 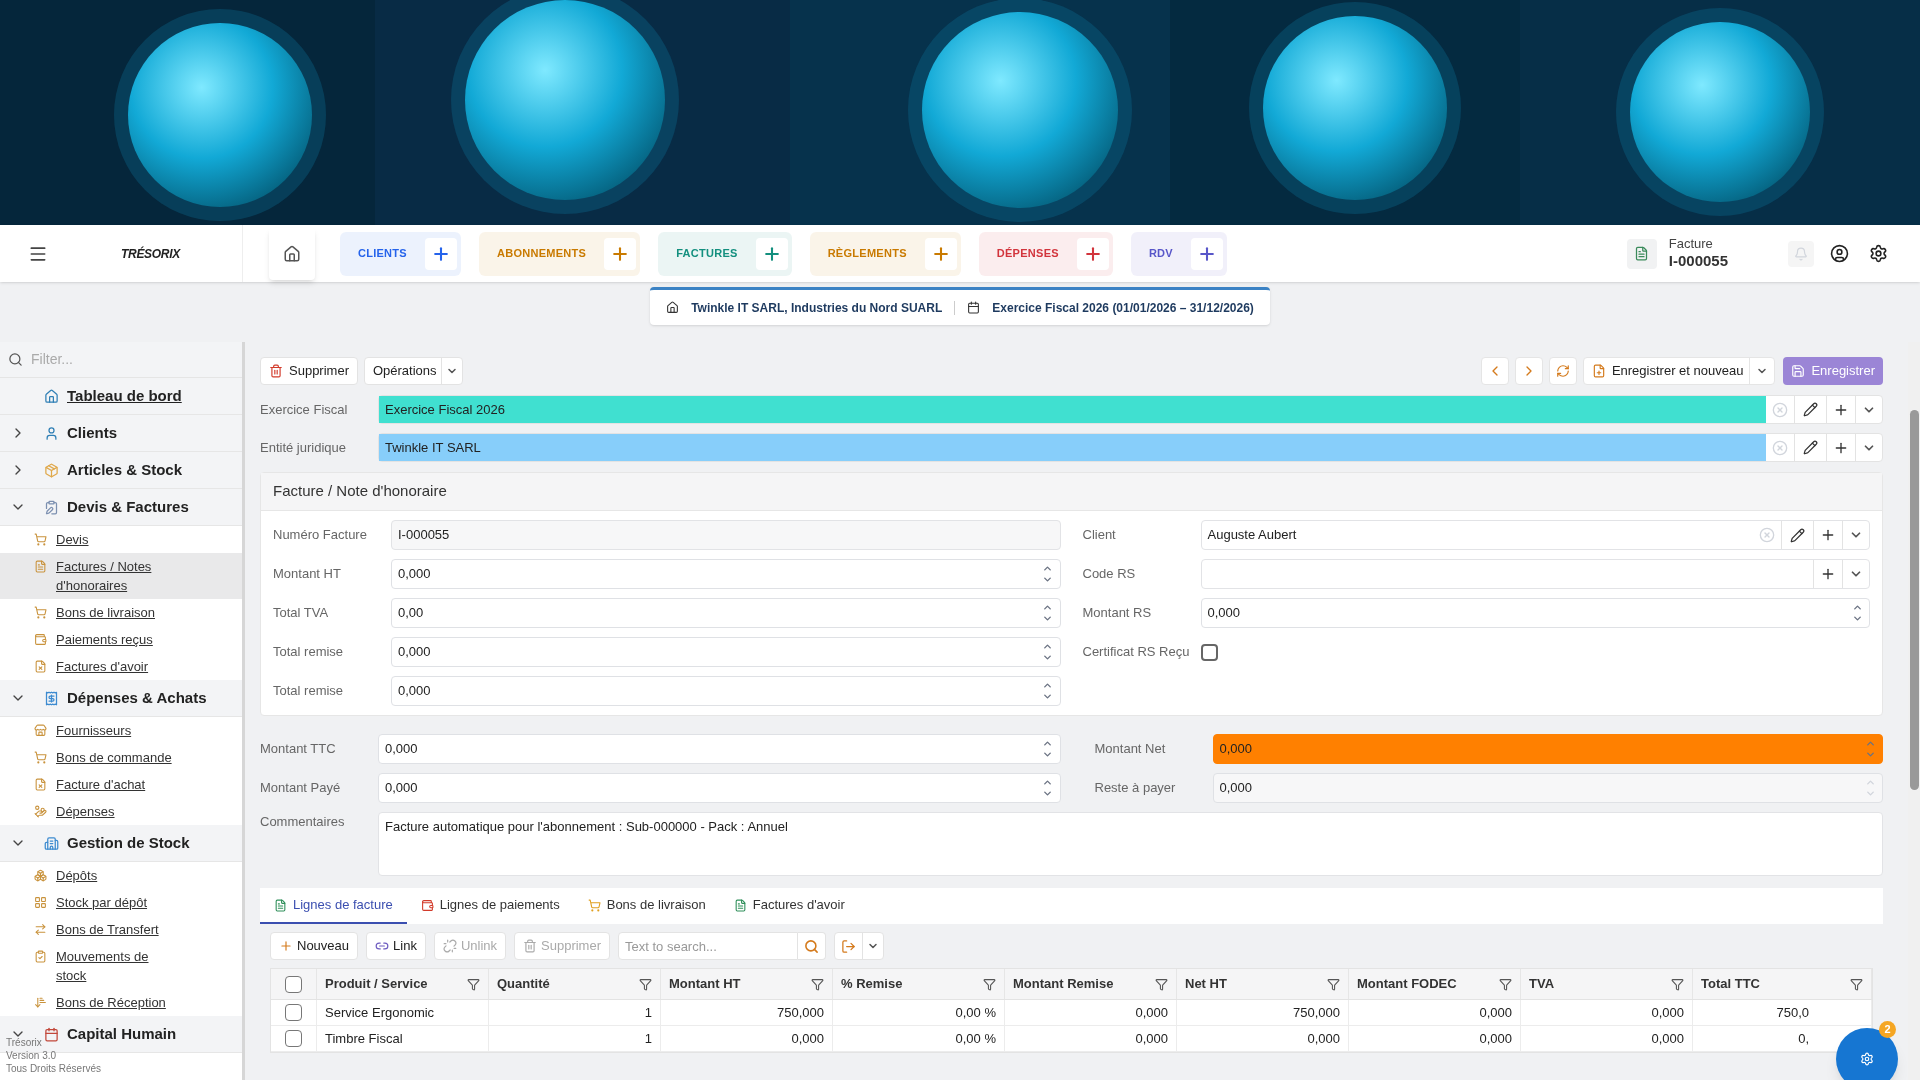 I want to click on user-icon, so click(x=1839, y=253).